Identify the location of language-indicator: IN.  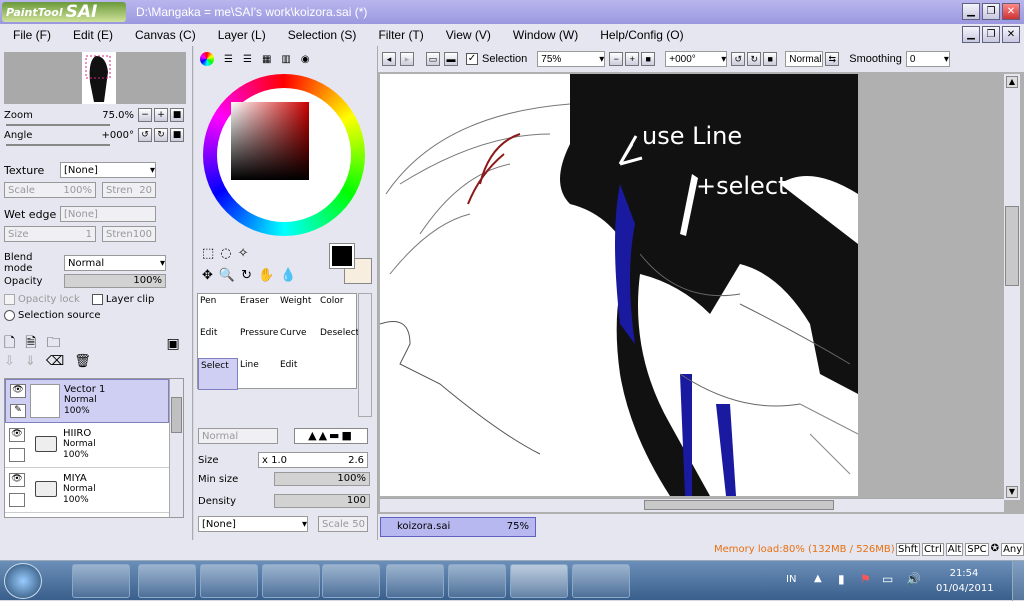
(791, 579).